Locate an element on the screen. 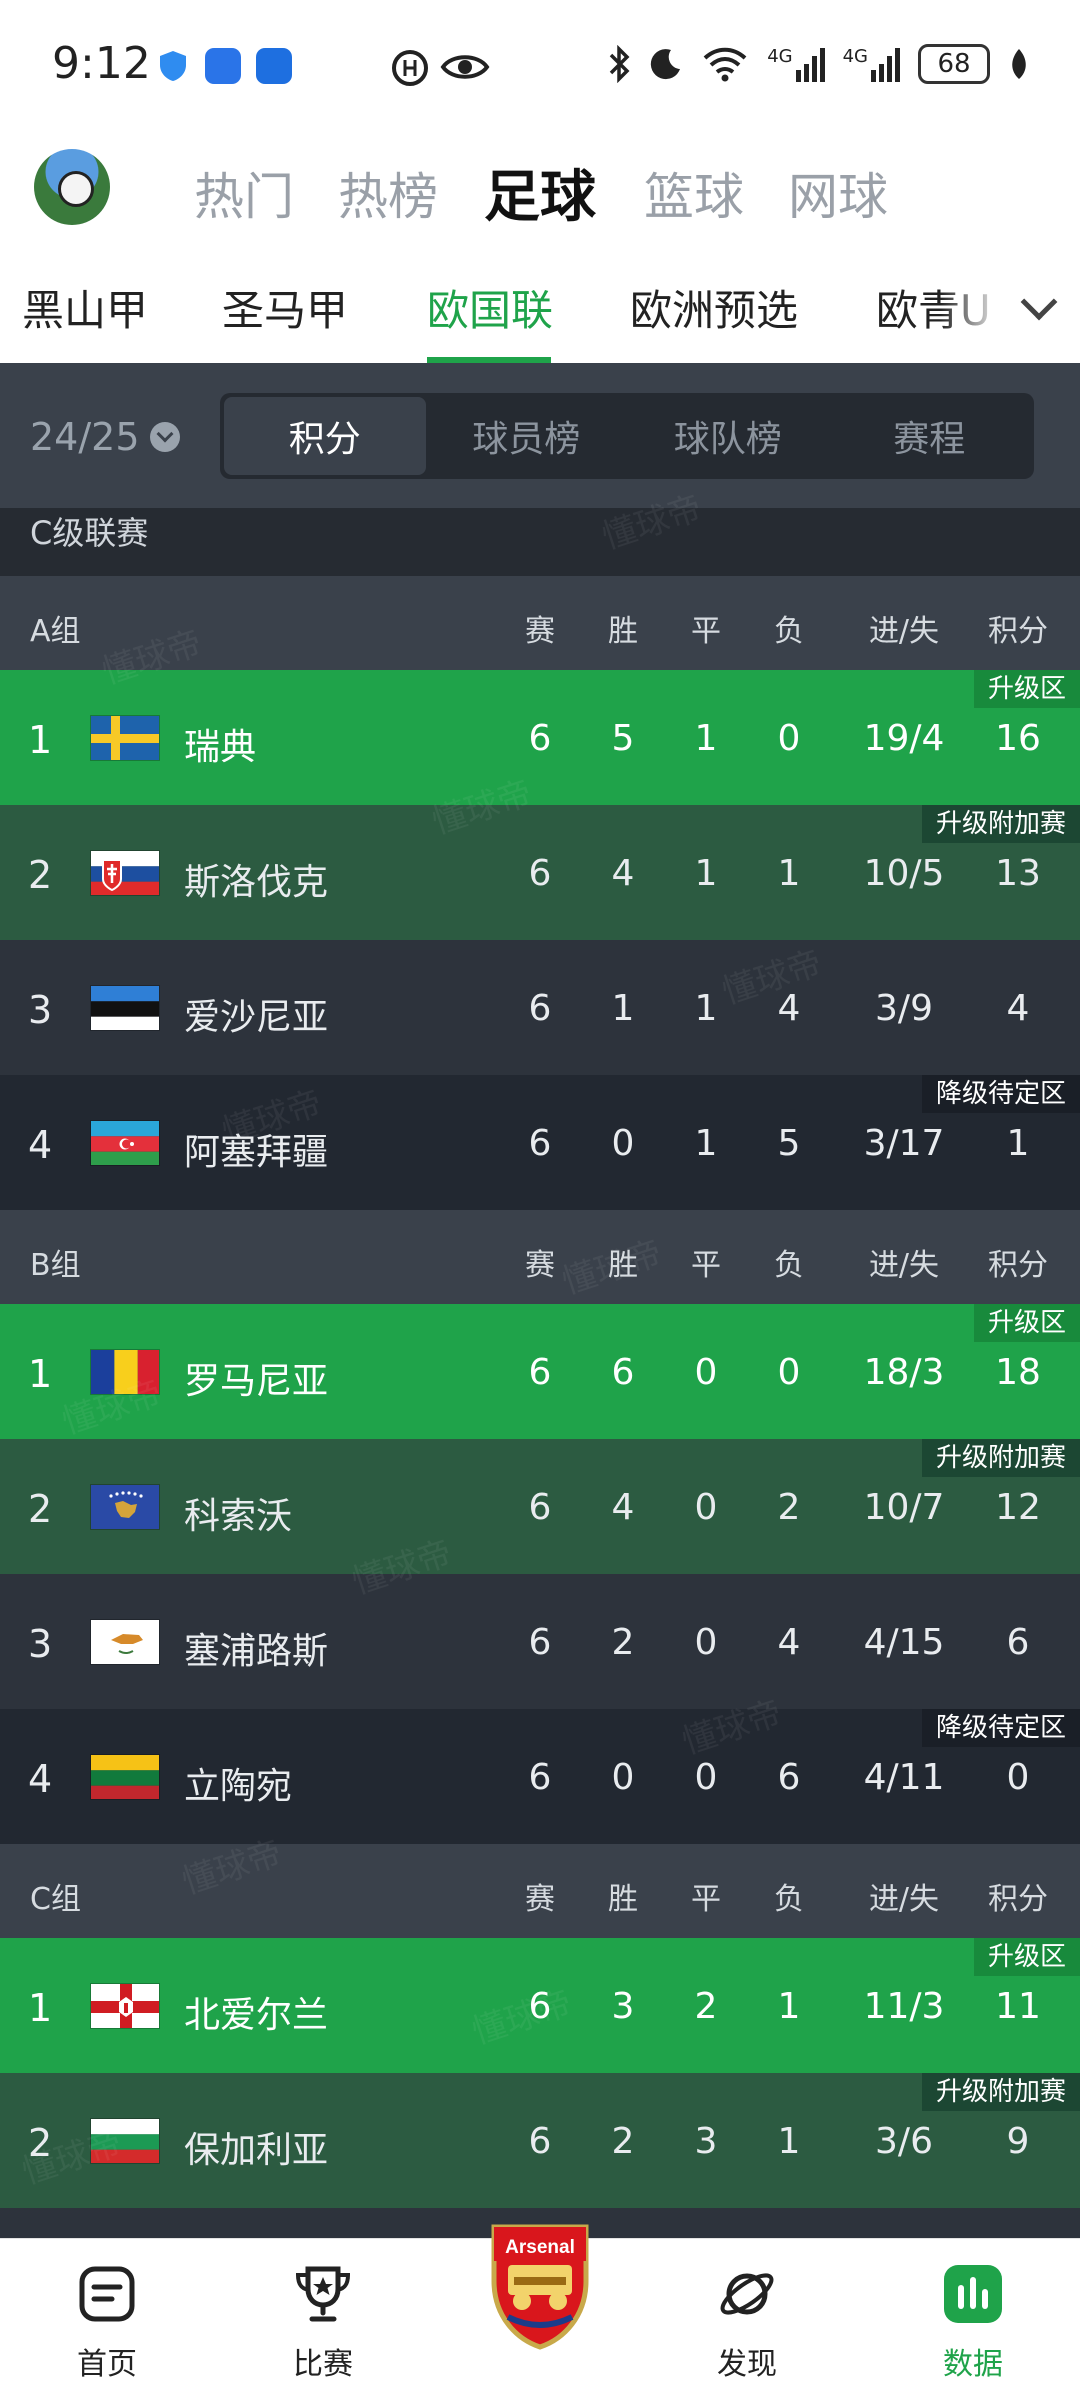 Image resolution: width=1080 pixels, height=2388 pixels. cell-goals: 3/6 is located at coordinates (904, 2141).